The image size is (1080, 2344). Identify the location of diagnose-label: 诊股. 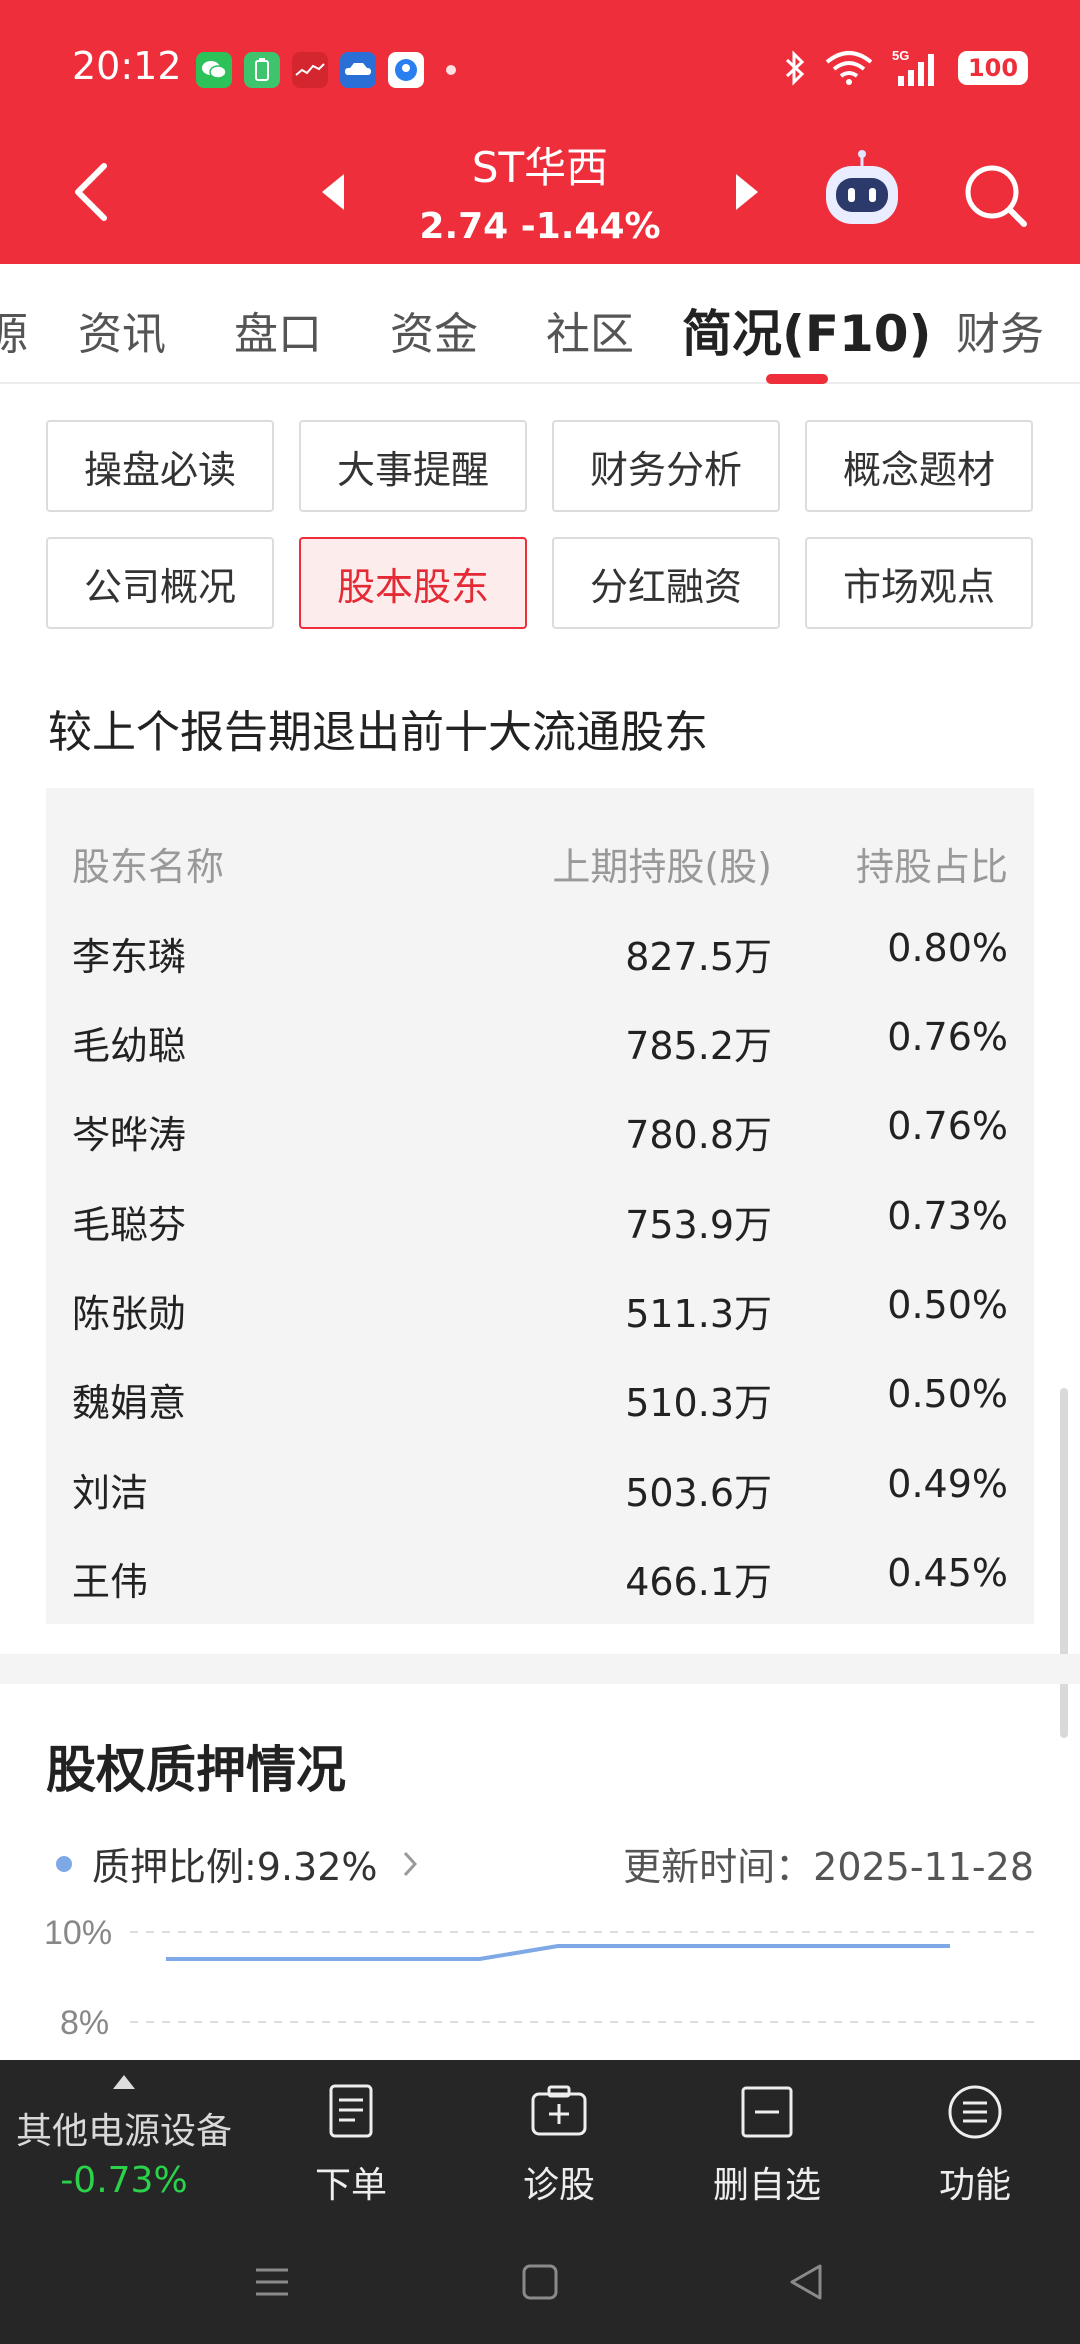
(558, 2185).